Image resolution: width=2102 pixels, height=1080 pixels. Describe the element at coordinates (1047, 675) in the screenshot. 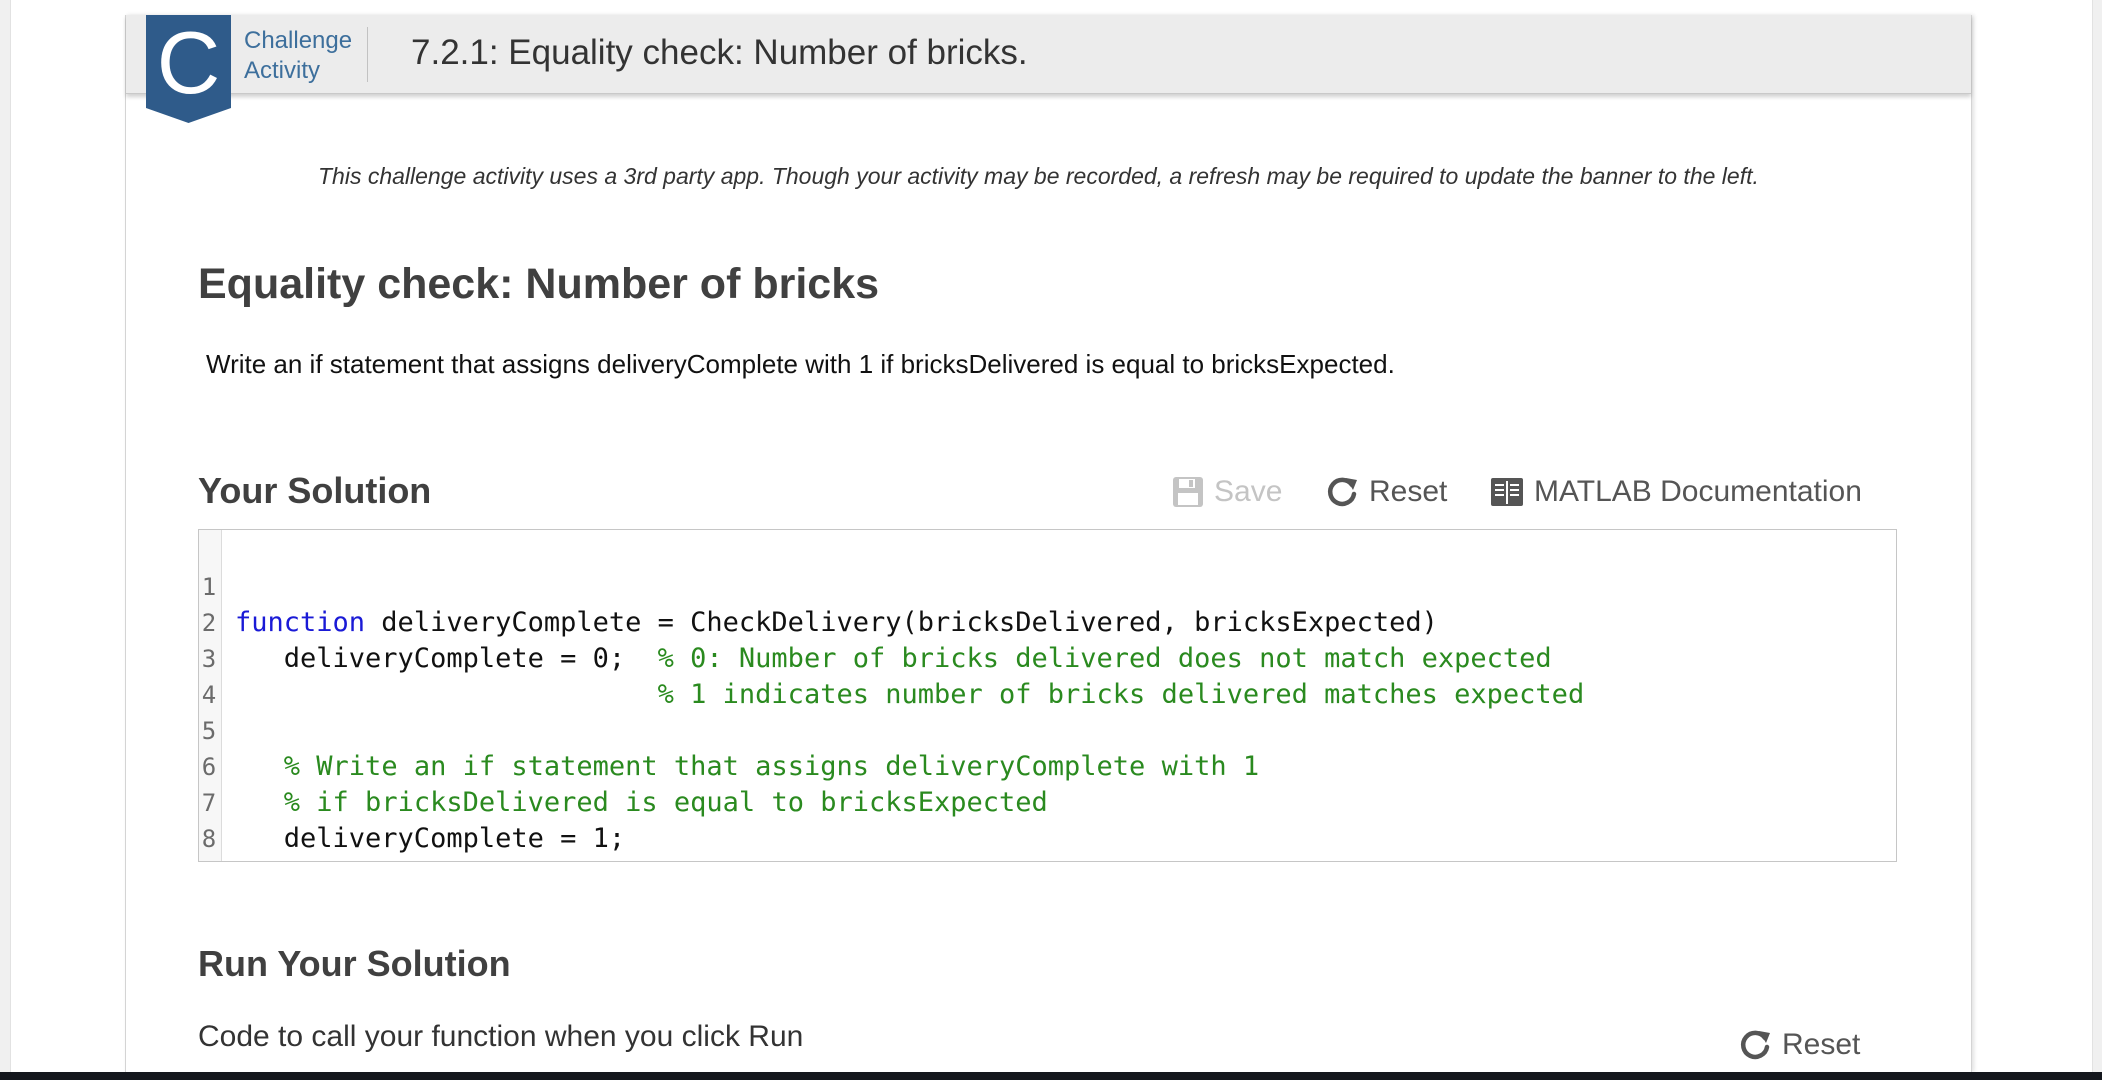

I see `code-line: 4` at that location.